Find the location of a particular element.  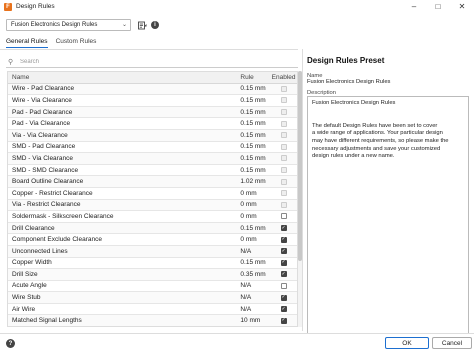

rule-name: Wire - Via Clearance is located at coordinates (42, 100).